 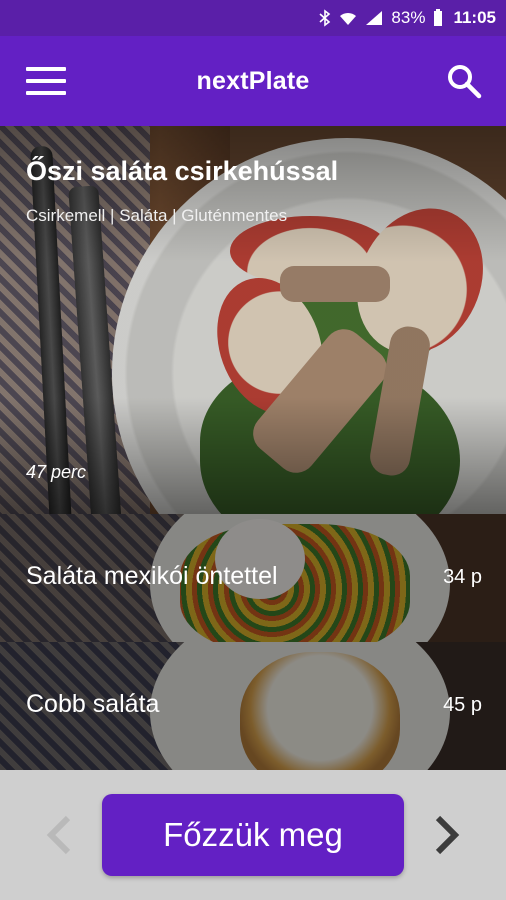 What do you see at coordinates (438, 18) in the screenshot?
I see `battery-icon` at bounding box center [438, 18].